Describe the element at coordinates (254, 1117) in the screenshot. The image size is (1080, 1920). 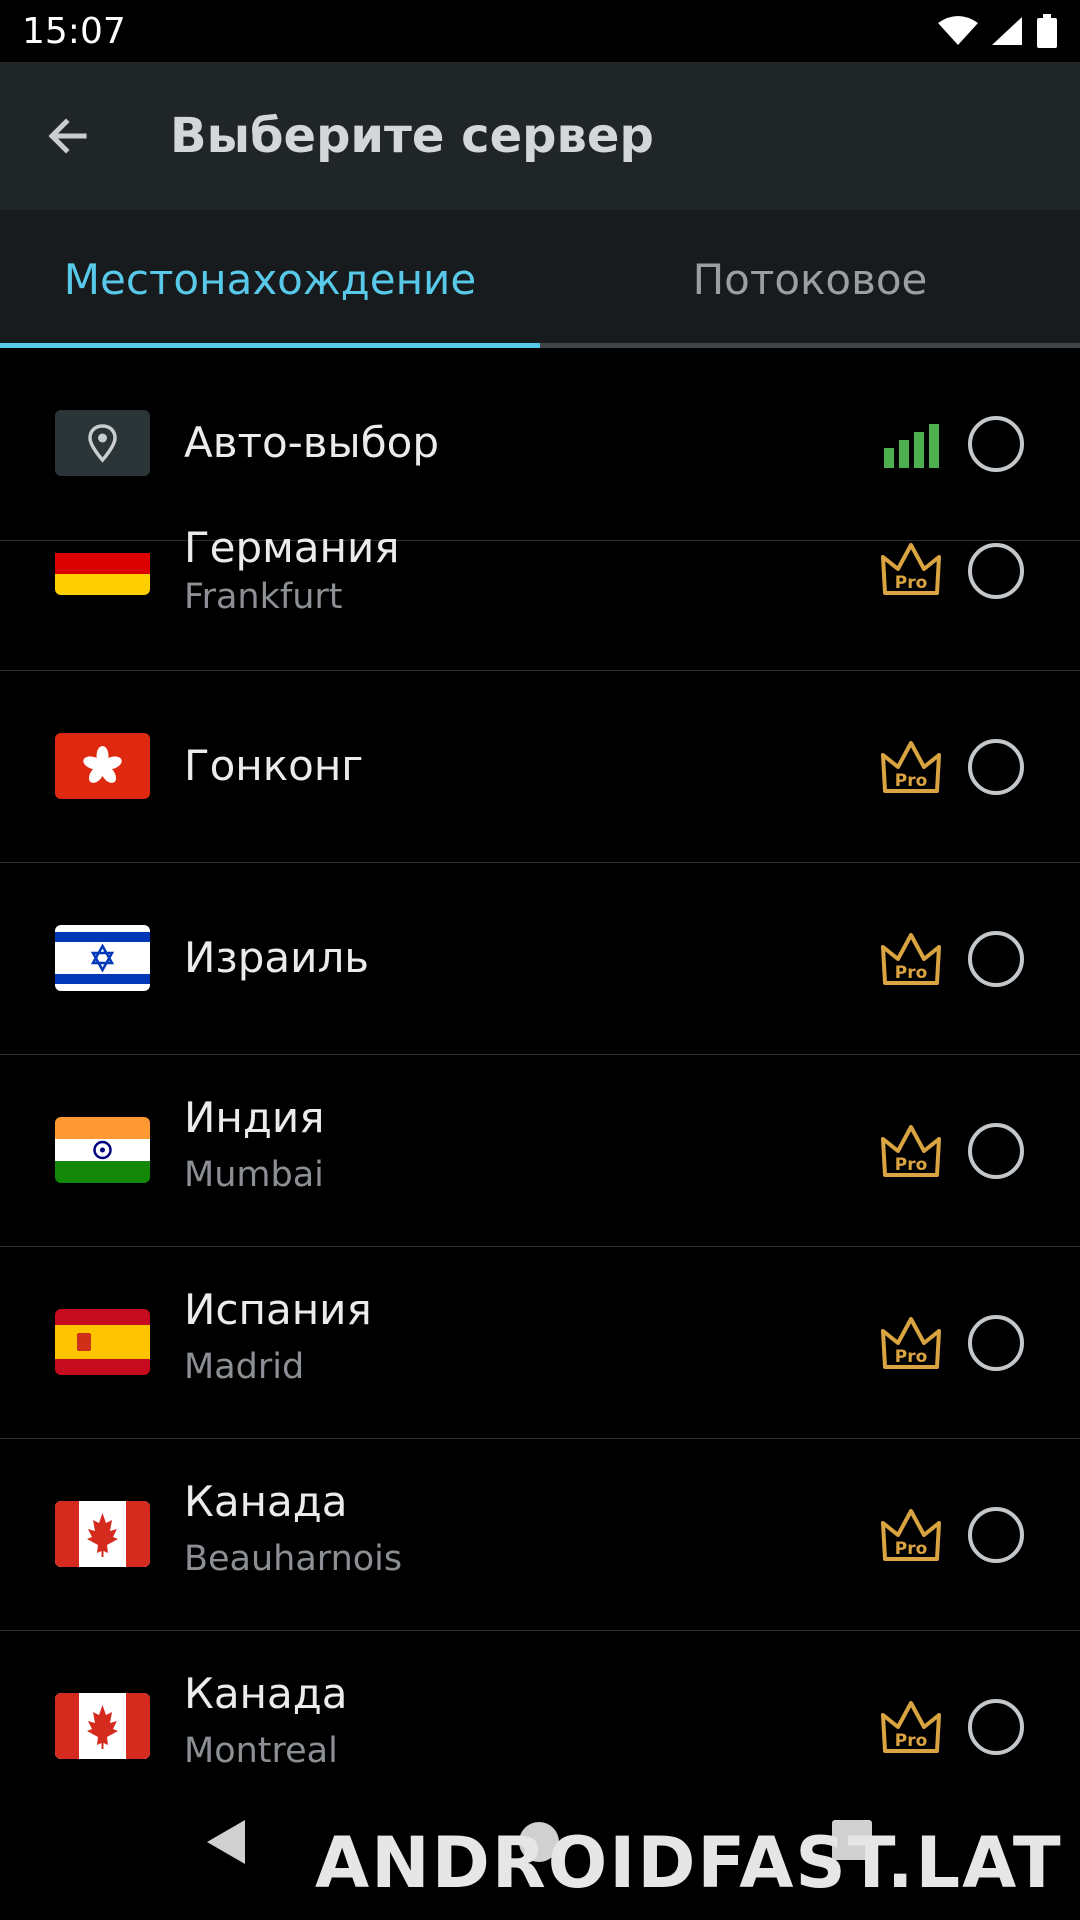
I see `server-name: Индия` at that location.